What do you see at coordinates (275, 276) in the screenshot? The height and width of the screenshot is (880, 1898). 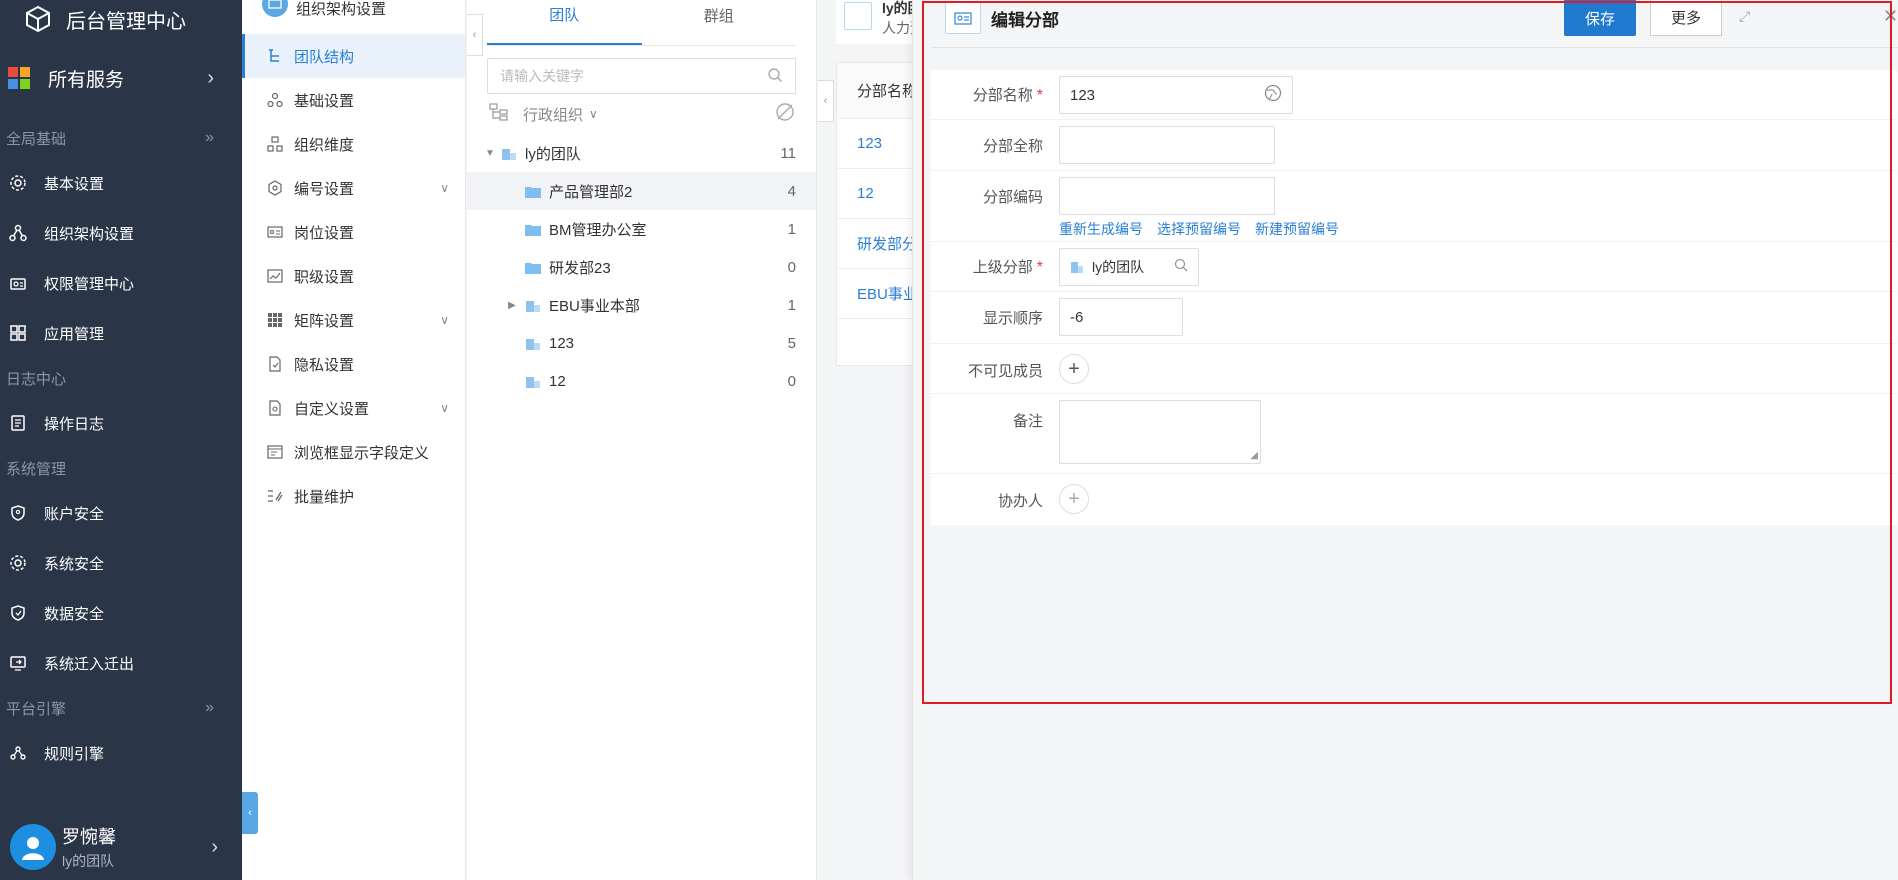 I see `rank-chart-icon` at bounding box center [275, 276].